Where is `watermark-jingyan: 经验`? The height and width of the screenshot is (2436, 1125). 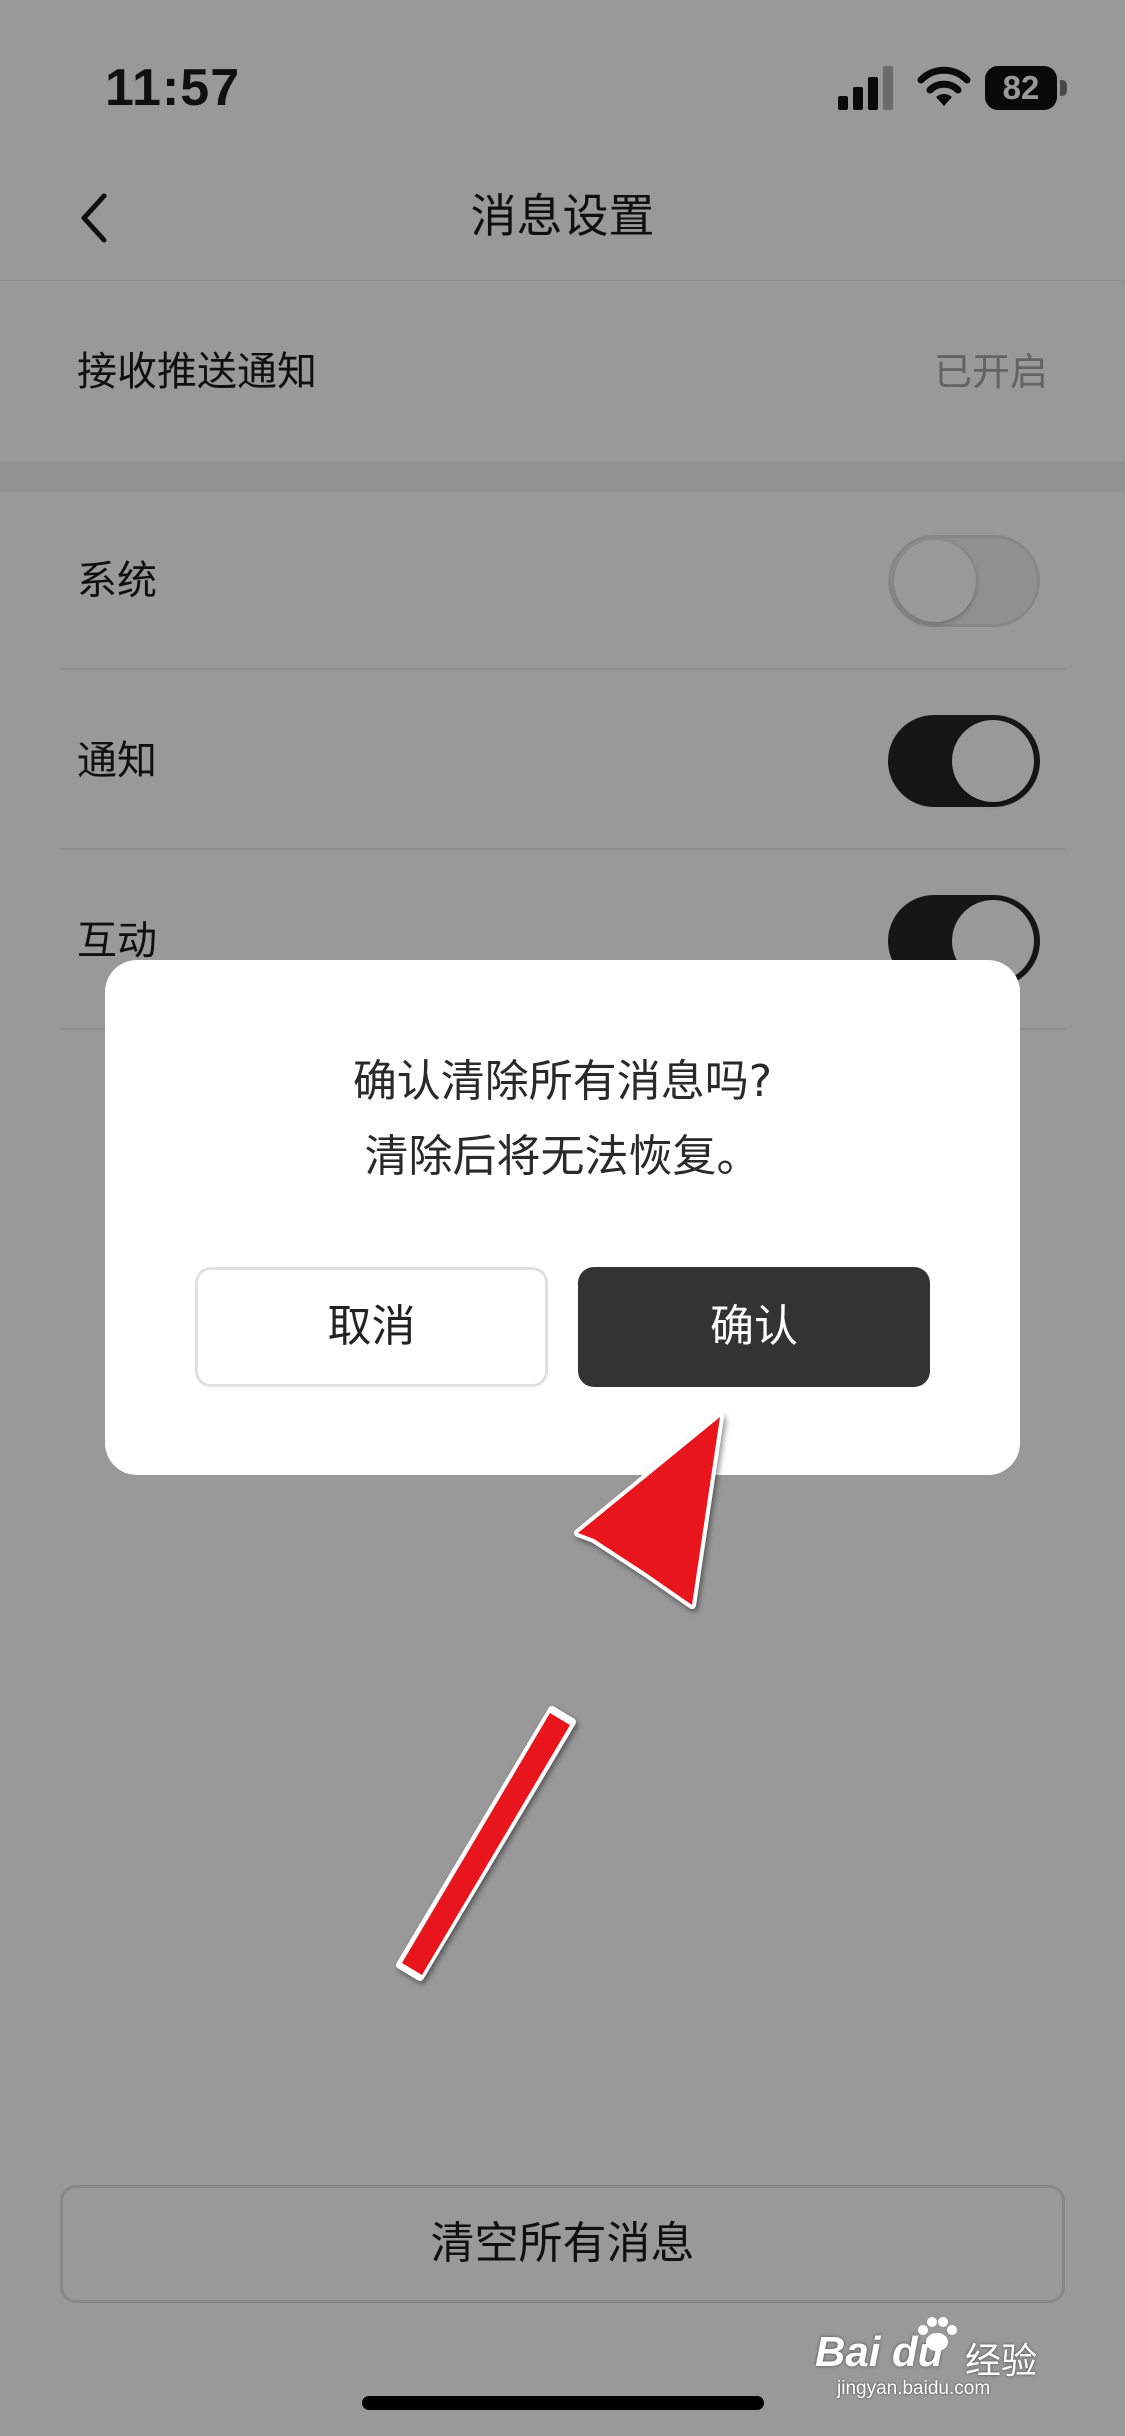 watermark-jingyan: 经验 is located at coordinates (1001, 2361).